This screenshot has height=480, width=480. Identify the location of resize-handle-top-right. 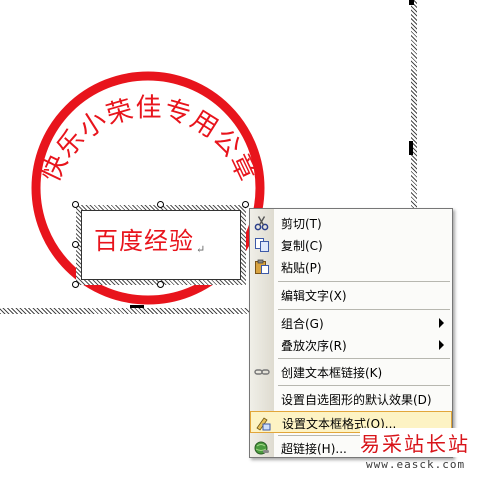
(245, 204).